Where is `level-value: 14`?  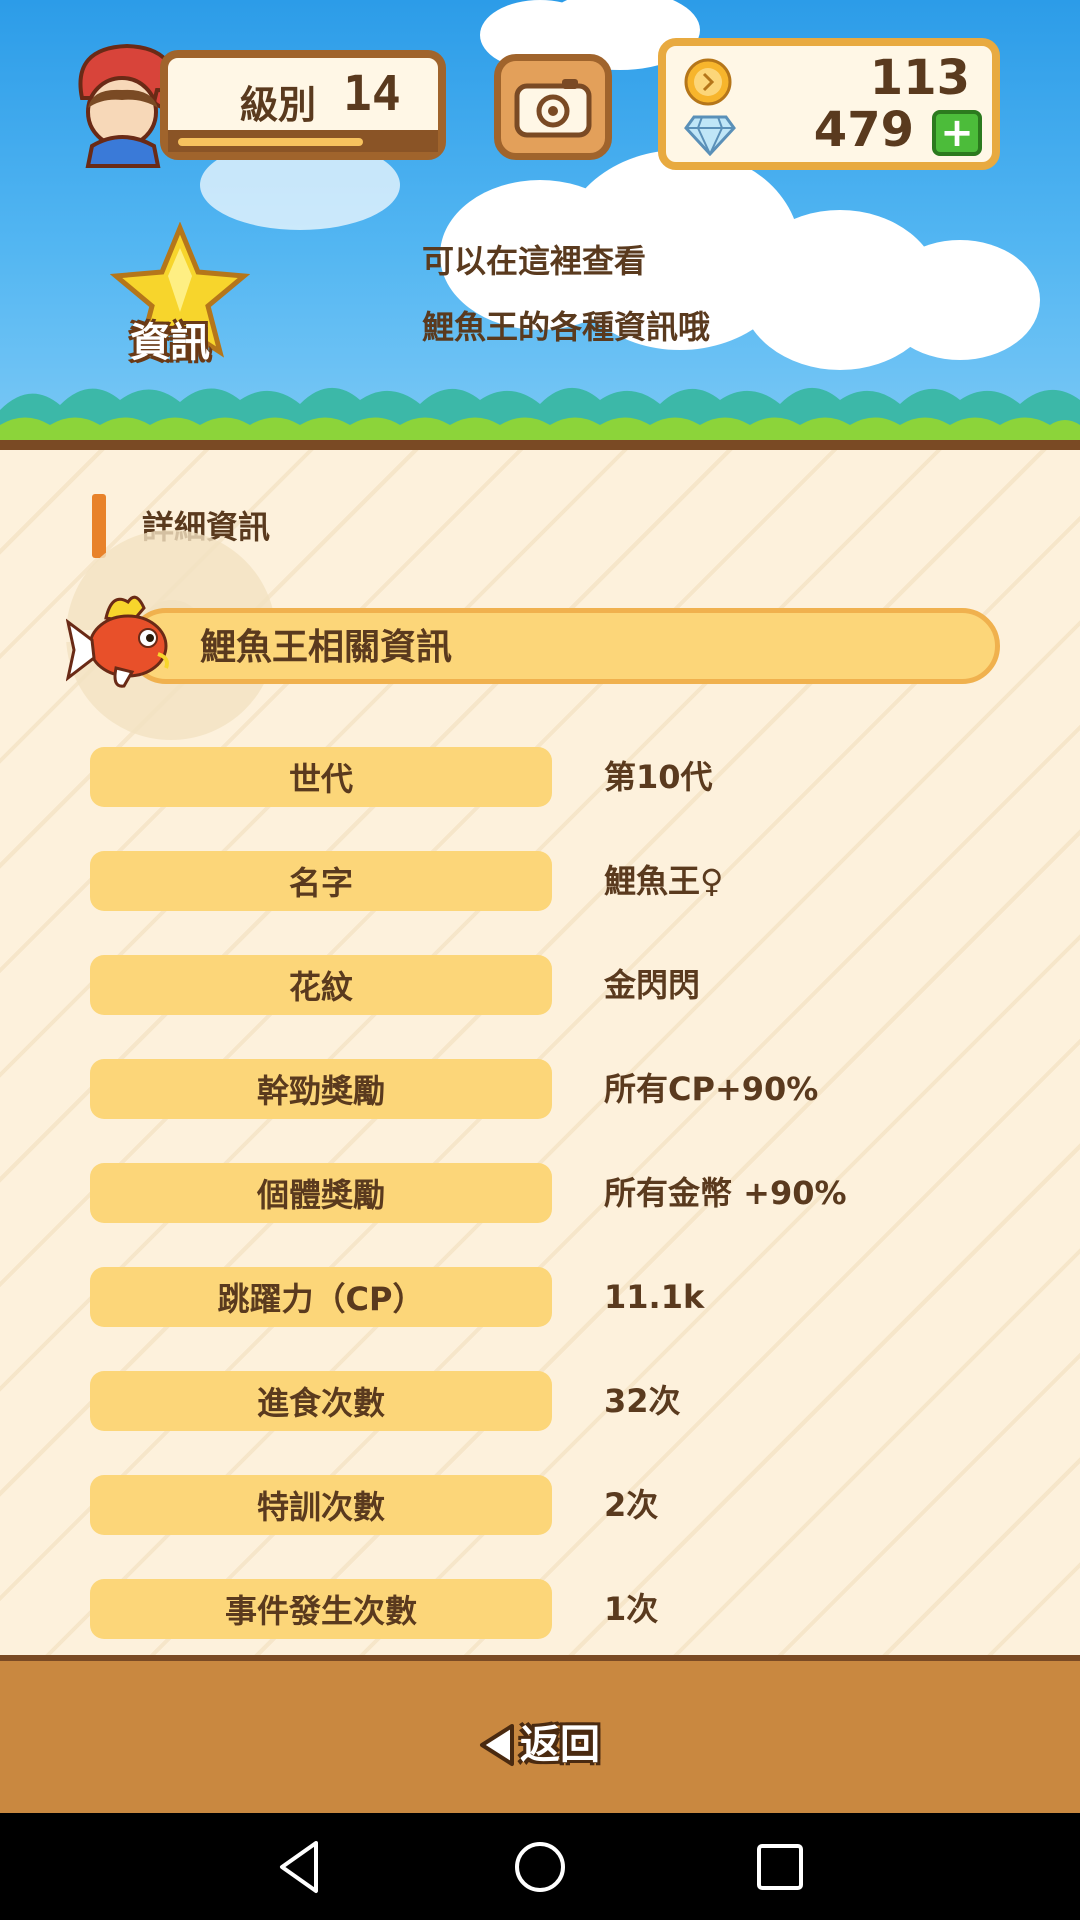 level-value: 14 is located at coordinates (372, 94).